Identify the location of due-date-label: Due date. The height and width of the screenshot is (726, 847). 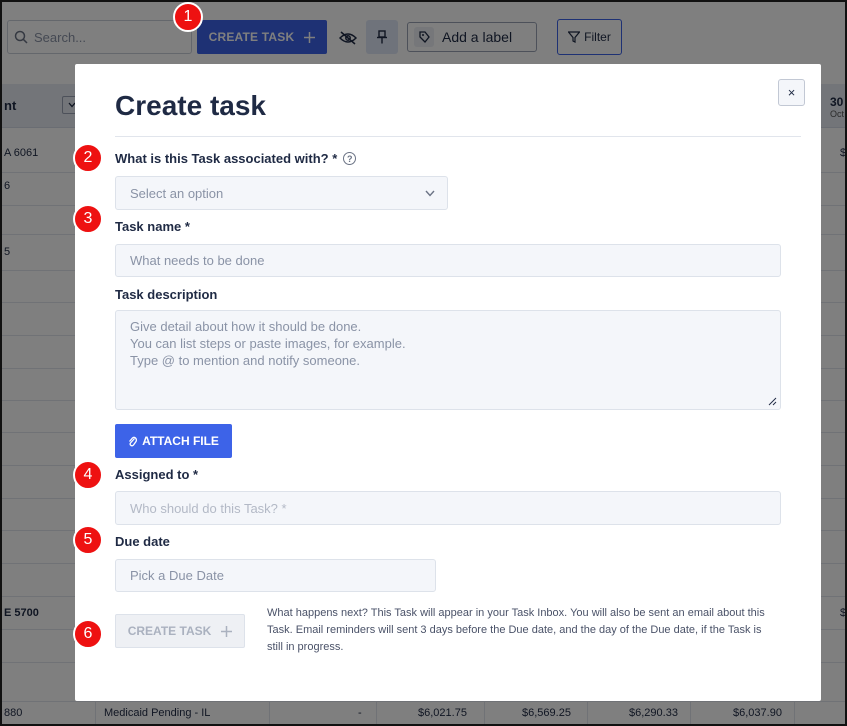
(142, 541).